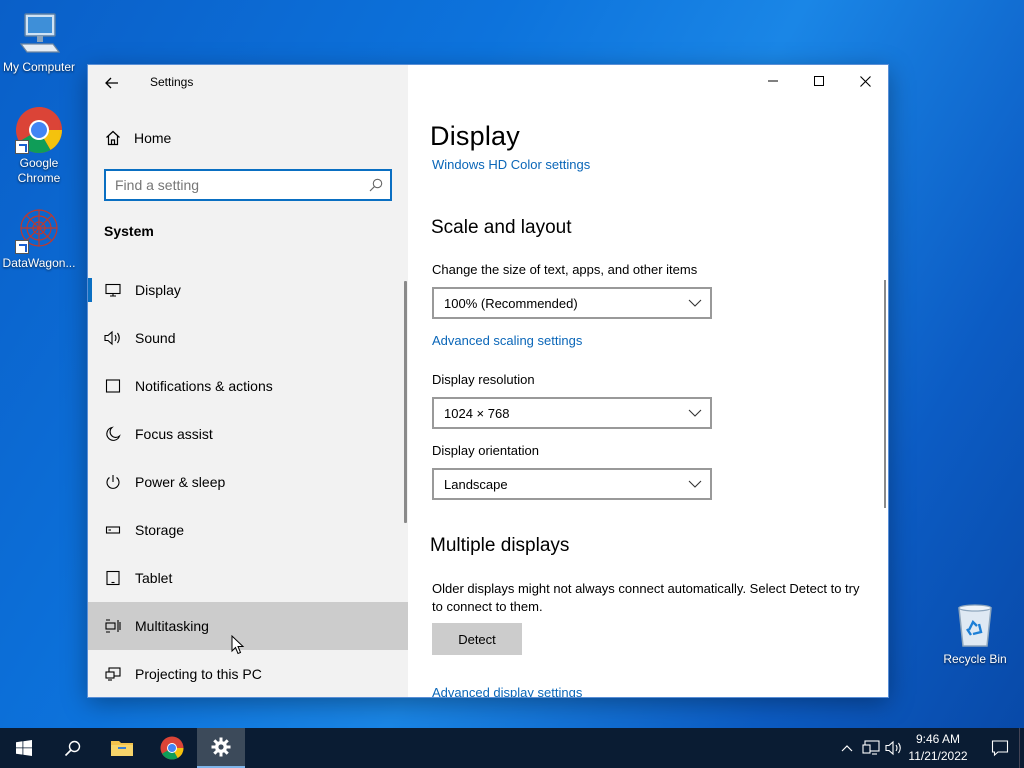  What do you see at coordinates (180, 482) in the screenshot?
I see `sidebar-item-label: Power & sleep` at bounding box center [180, 482].